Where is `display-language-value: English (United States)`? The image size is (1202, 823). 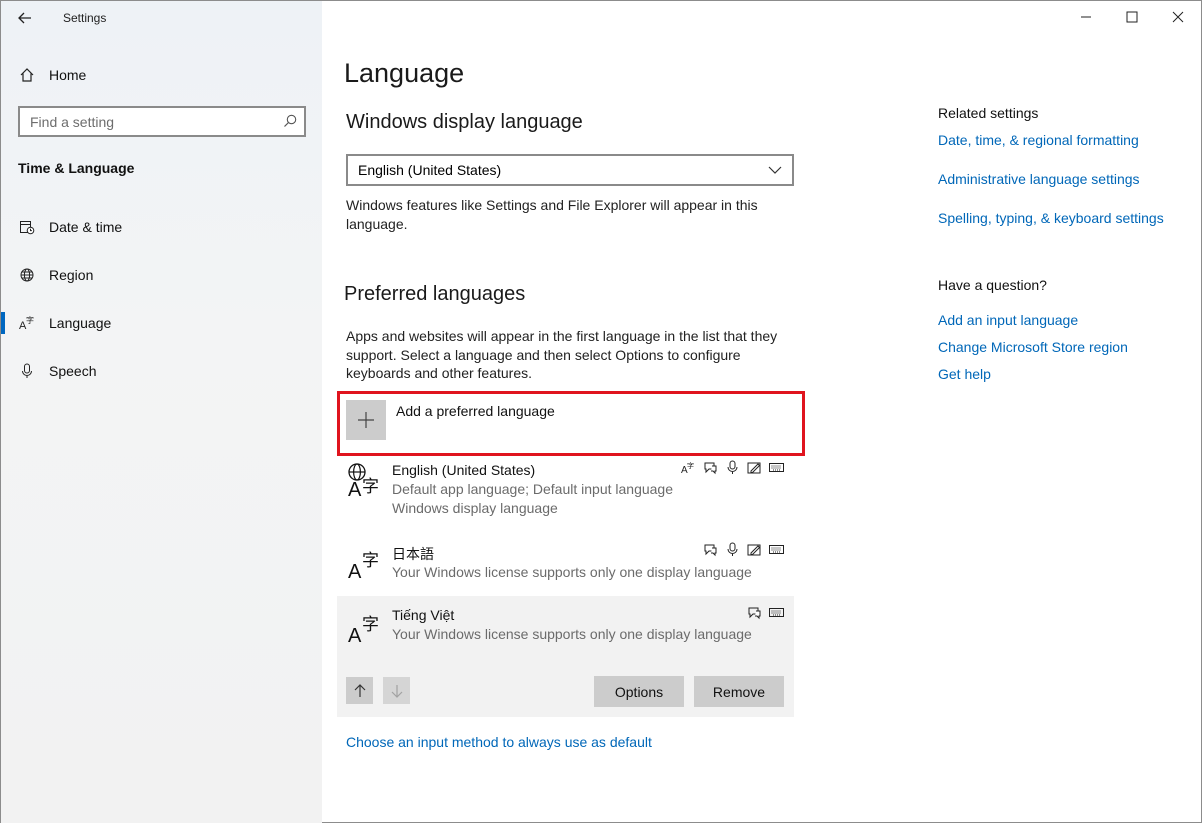 display-language-value: English (United States) is located at coordinates (430, 170).